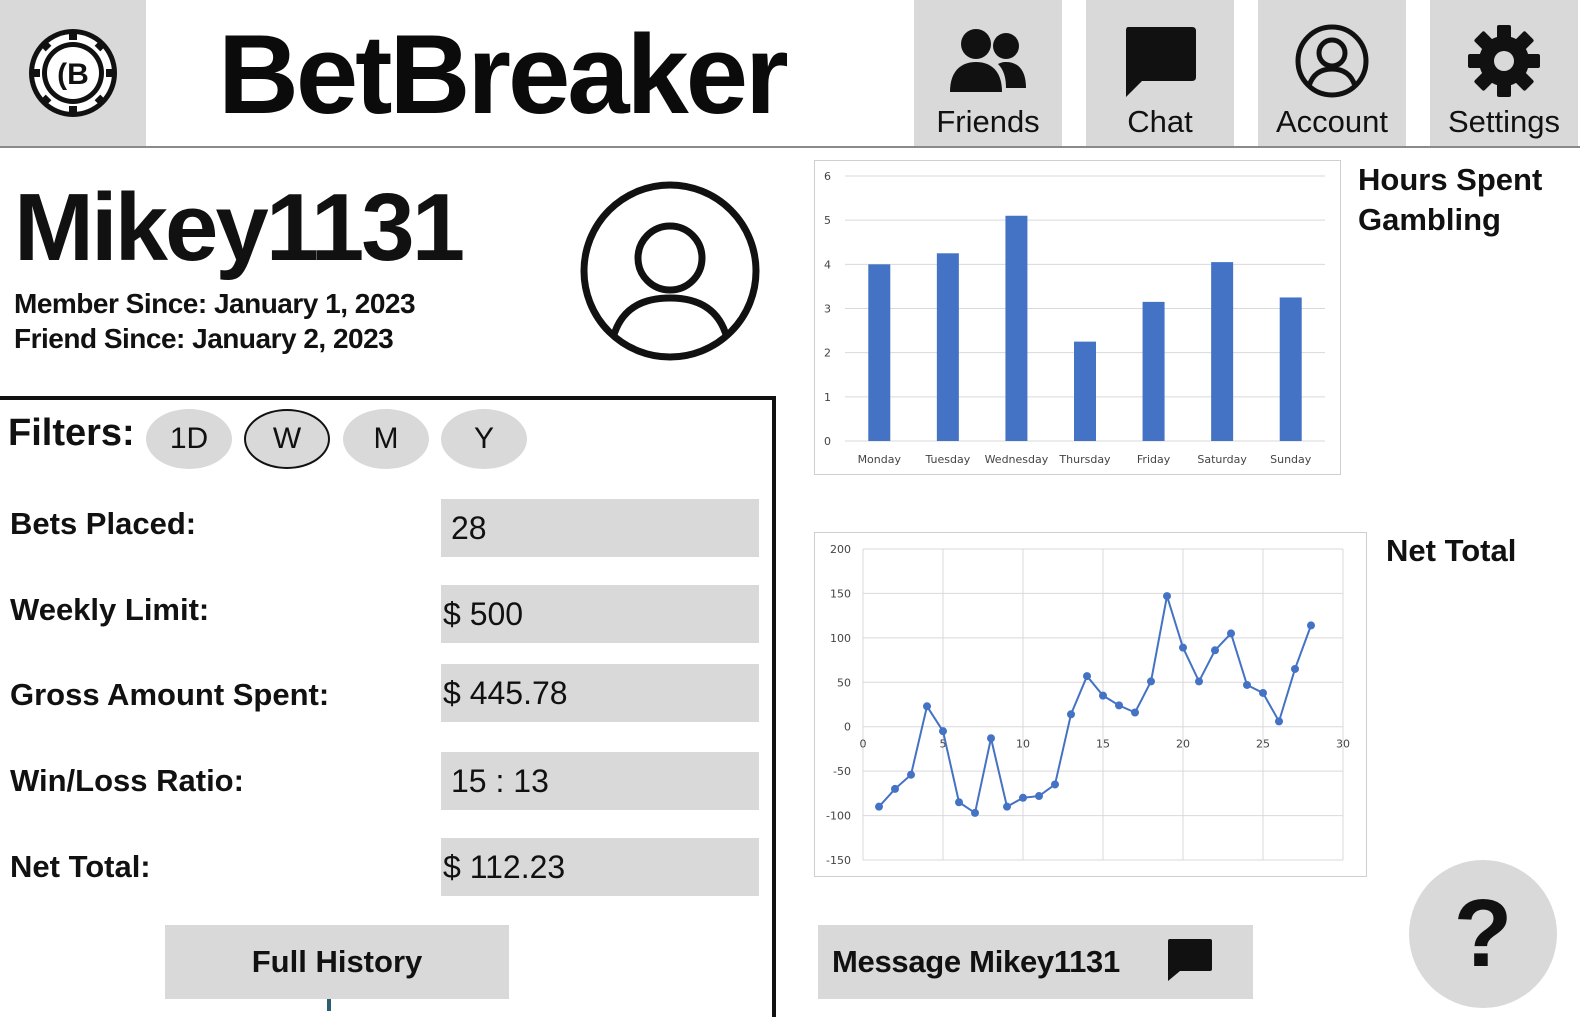  I want to click on win-loss-value: 15 : 13, so click(600, 781).